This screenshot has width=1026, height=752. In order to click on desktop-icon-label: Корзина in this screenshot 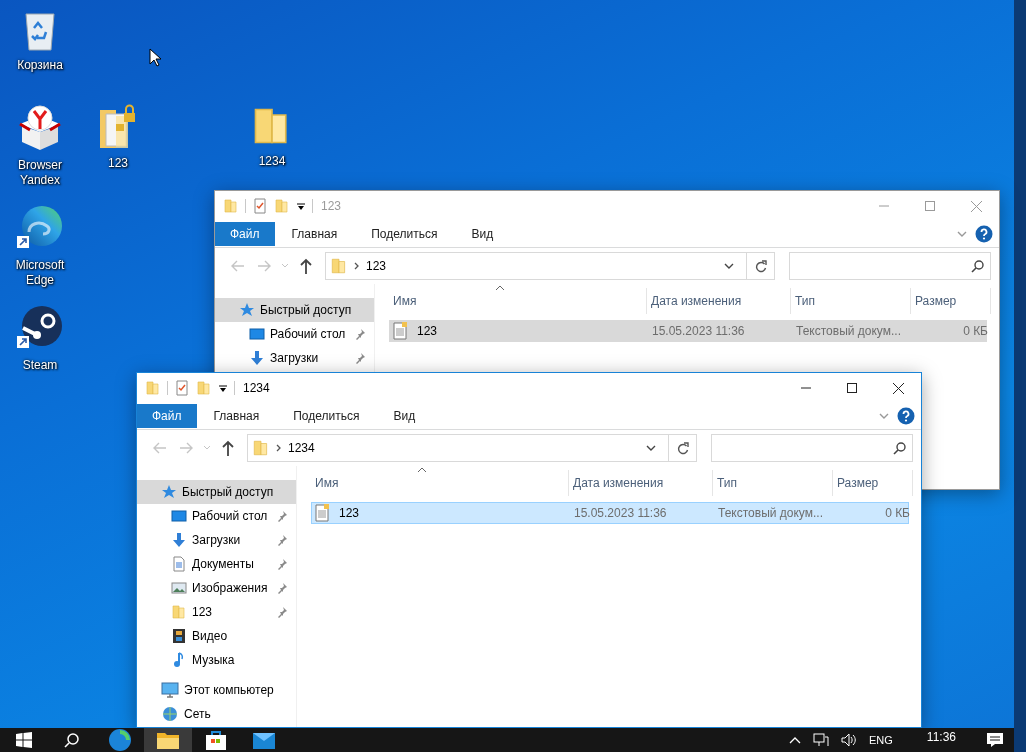, I will do `click(40, 65)`.